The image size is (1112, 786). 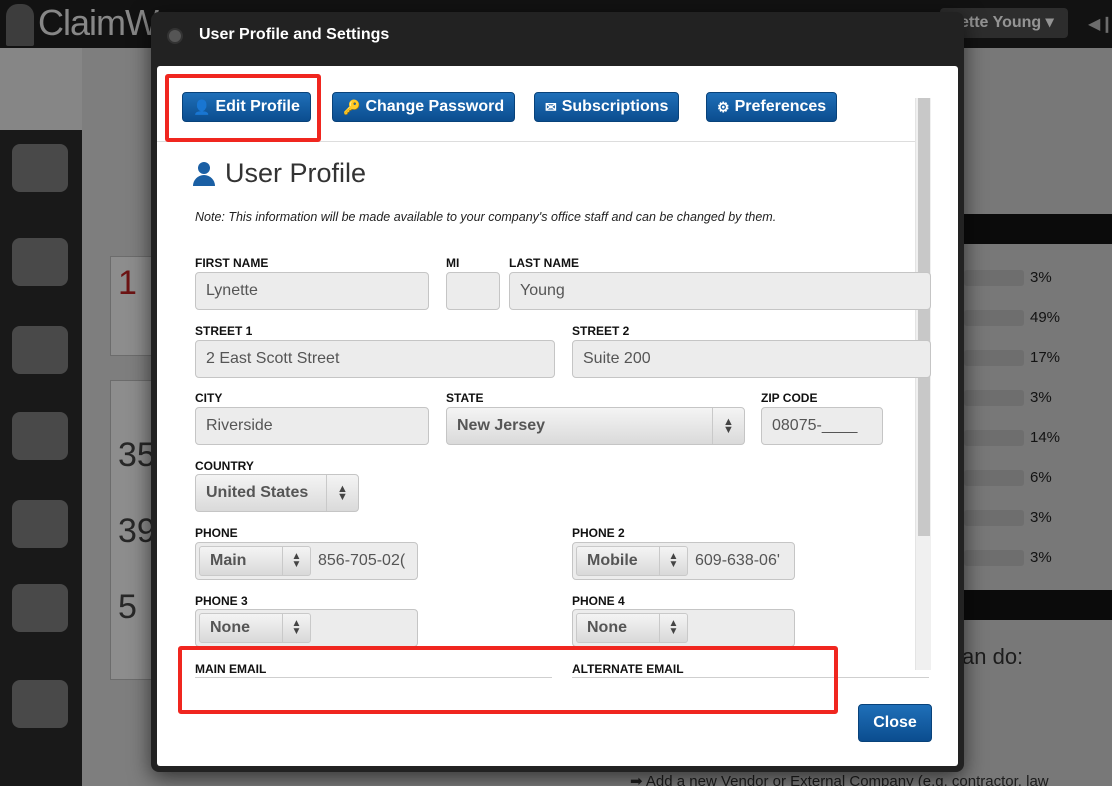 I want to click on street1-field: 2 East Scott Street, so click(x=375, y=359).